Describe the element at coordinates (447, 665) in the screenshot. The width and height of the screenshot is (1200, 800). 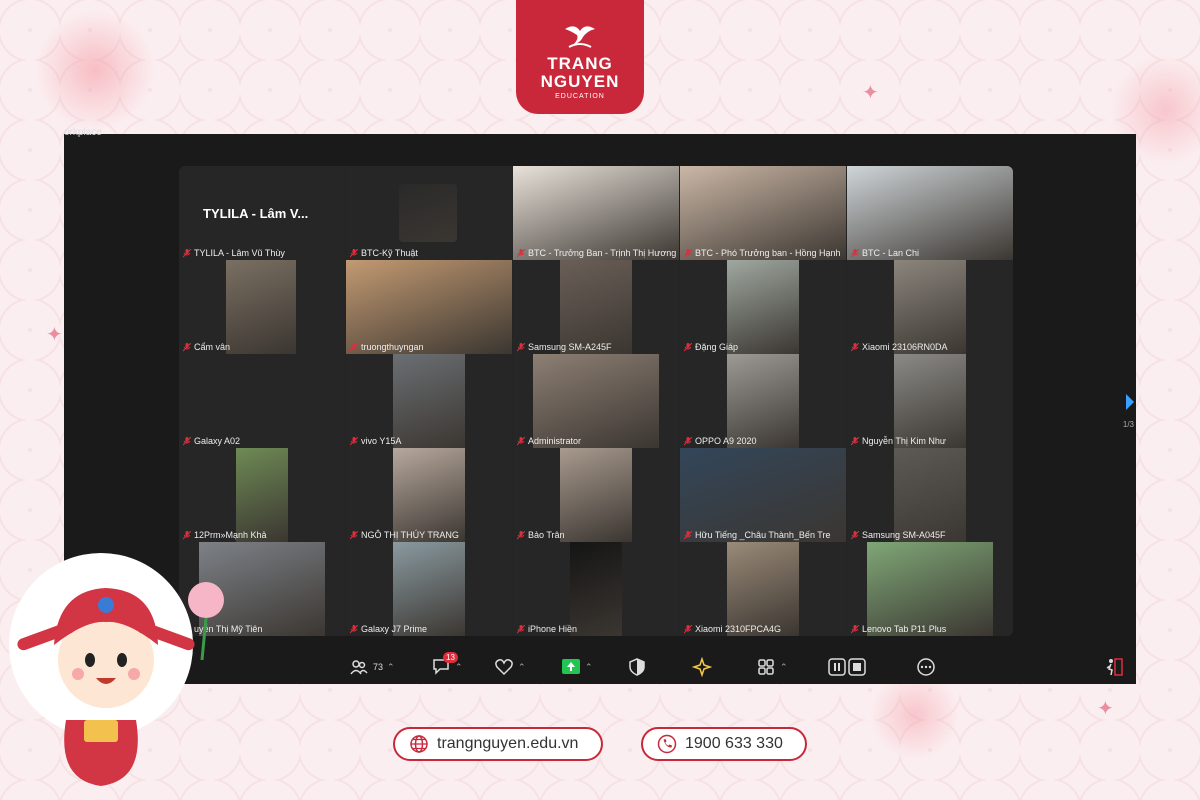
I see `chat-button: 13 ⌃` at that location.